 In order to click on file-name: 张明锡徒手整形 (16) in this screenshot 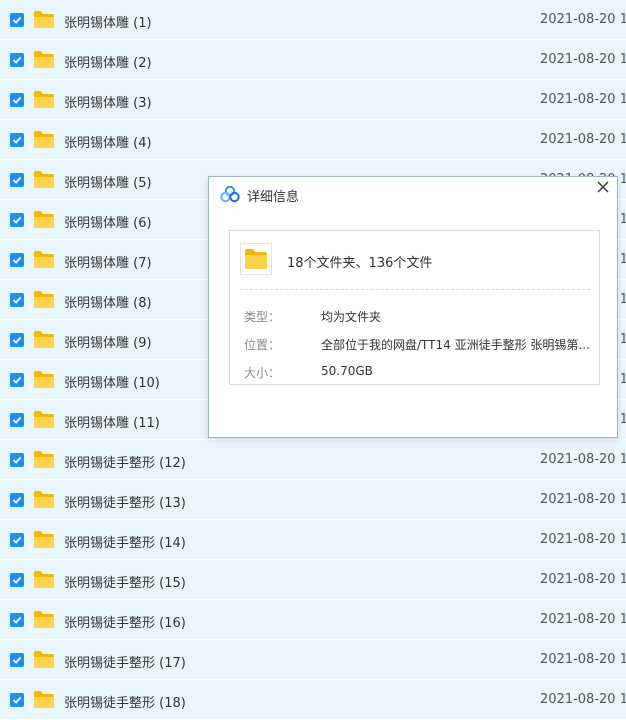, I will do `click(125, 621)`.